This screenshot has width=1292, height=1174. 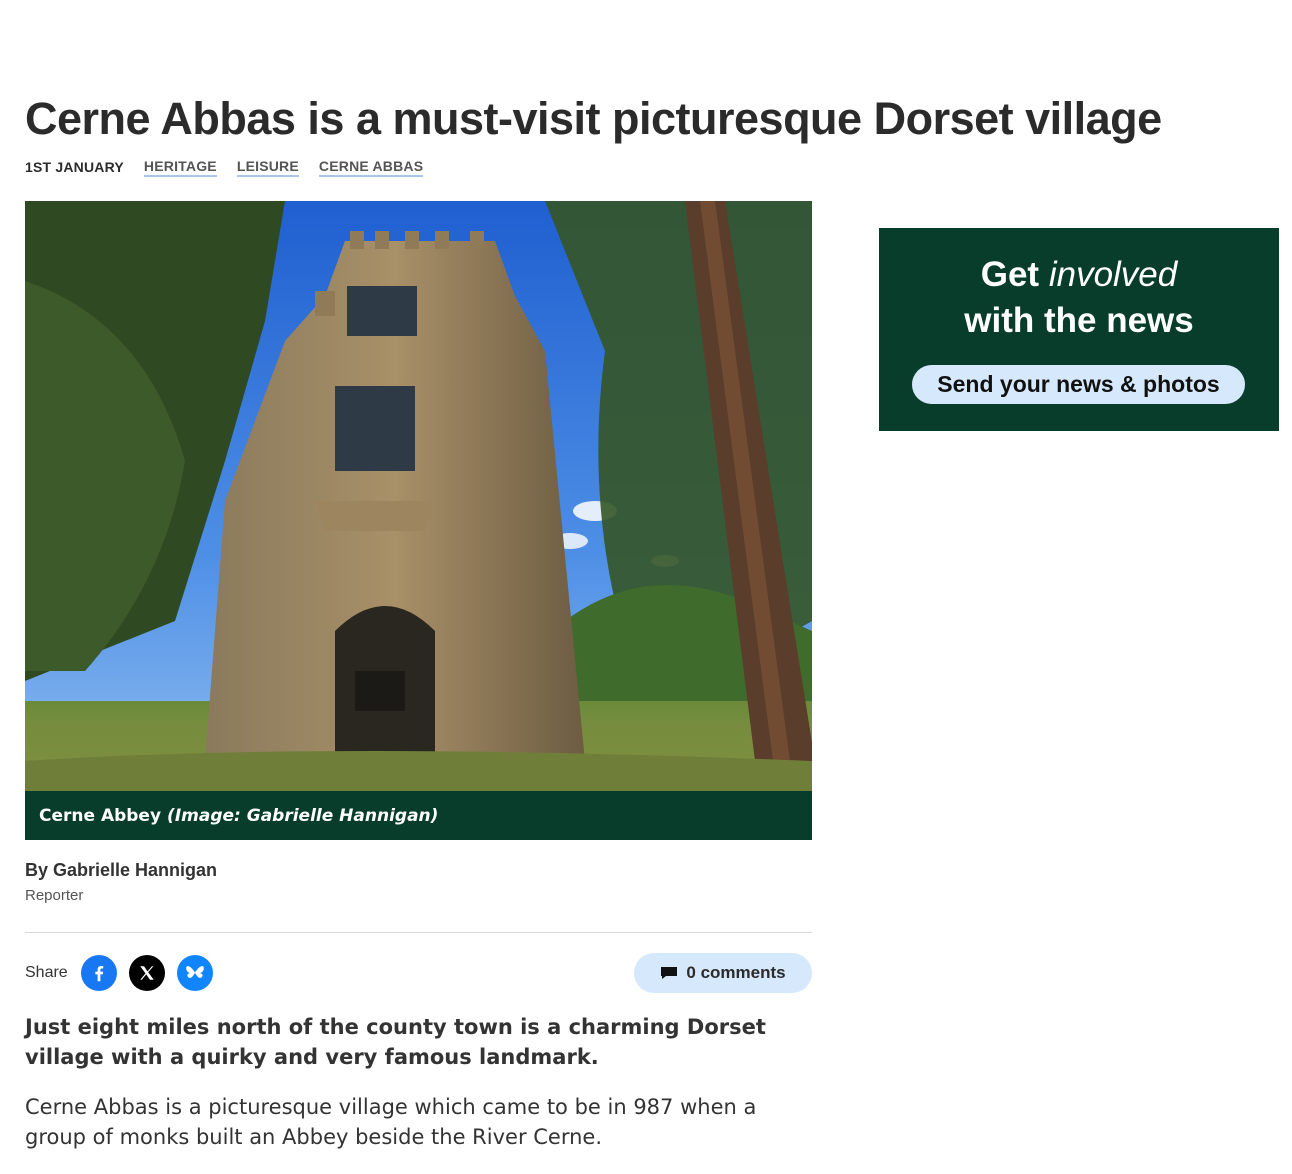 I want to click on comment-icon, so click(x=669, y=973).